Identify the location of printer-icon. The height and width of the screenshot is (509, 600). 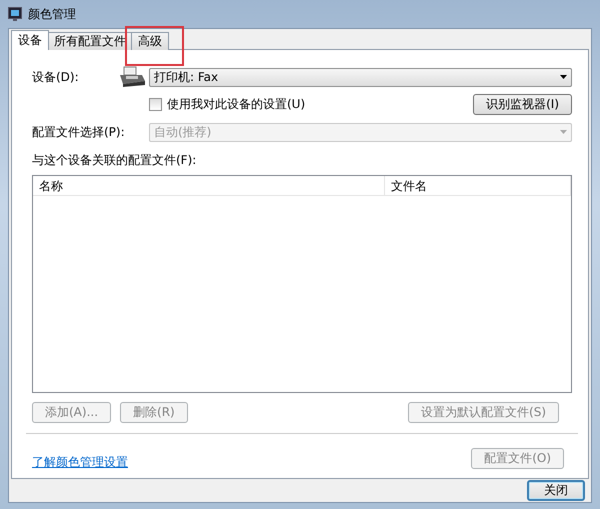
(132, 77).